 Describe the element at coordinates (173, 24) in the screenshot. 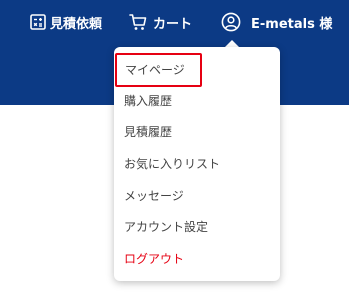

I see `cart-label: カート` at that location.